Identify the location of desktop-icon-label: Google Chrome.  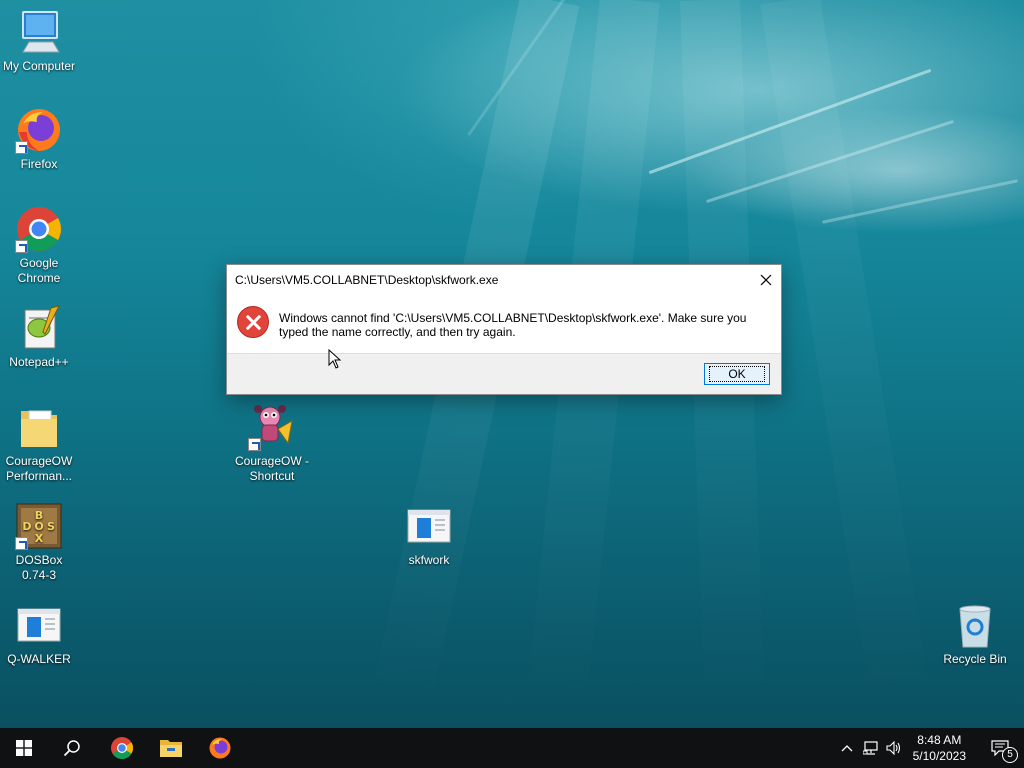
(39, 270).